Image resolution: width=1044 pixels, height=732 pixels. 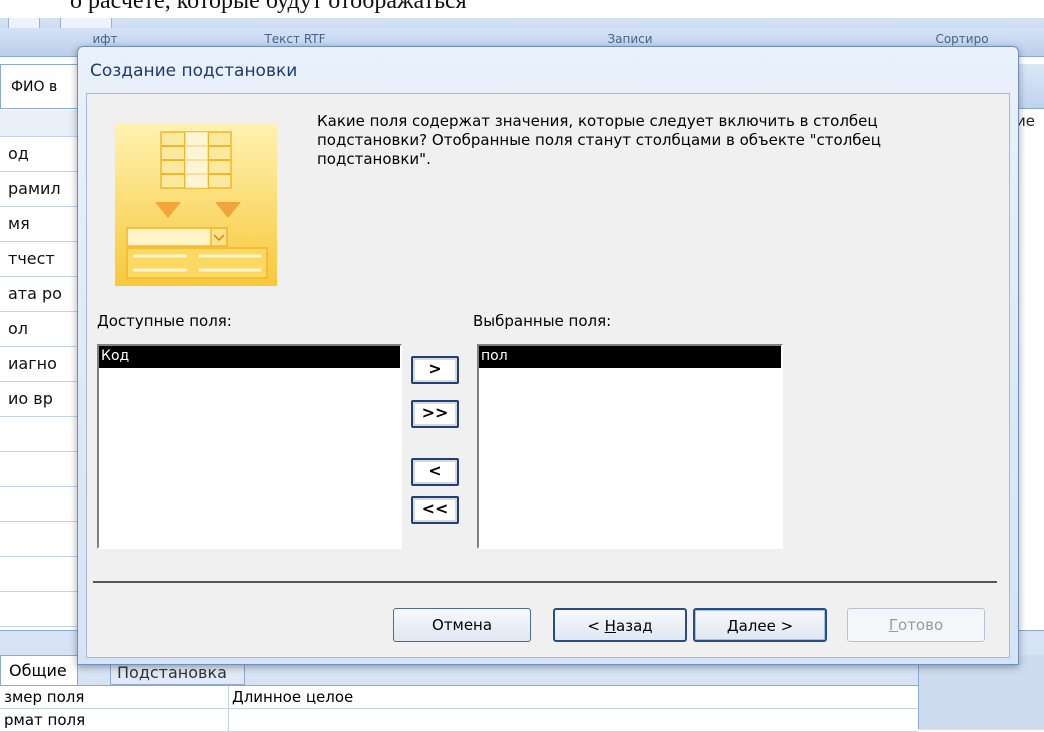 I want to click on available-fields-list: Код, so click(x=249, y=446).